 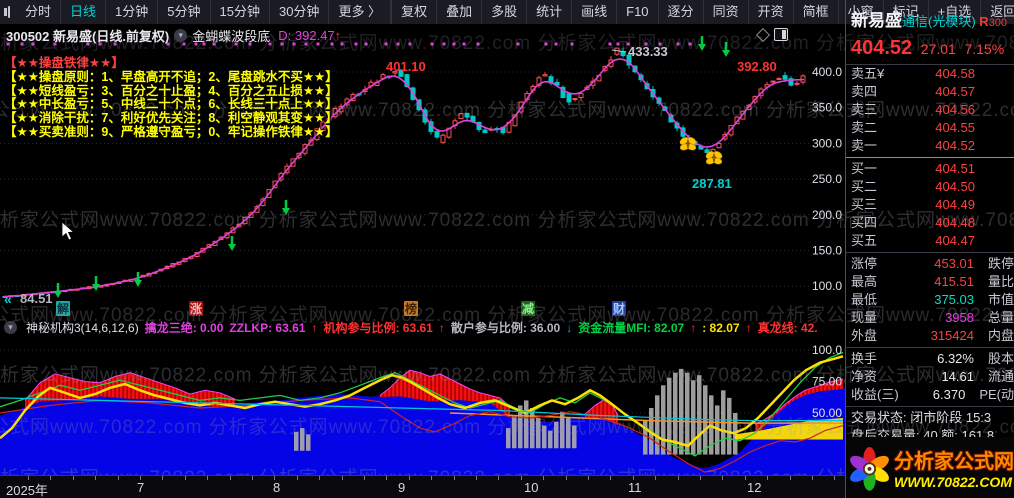 I want to click on level-label: 卖四, so click(x=864, y=91).